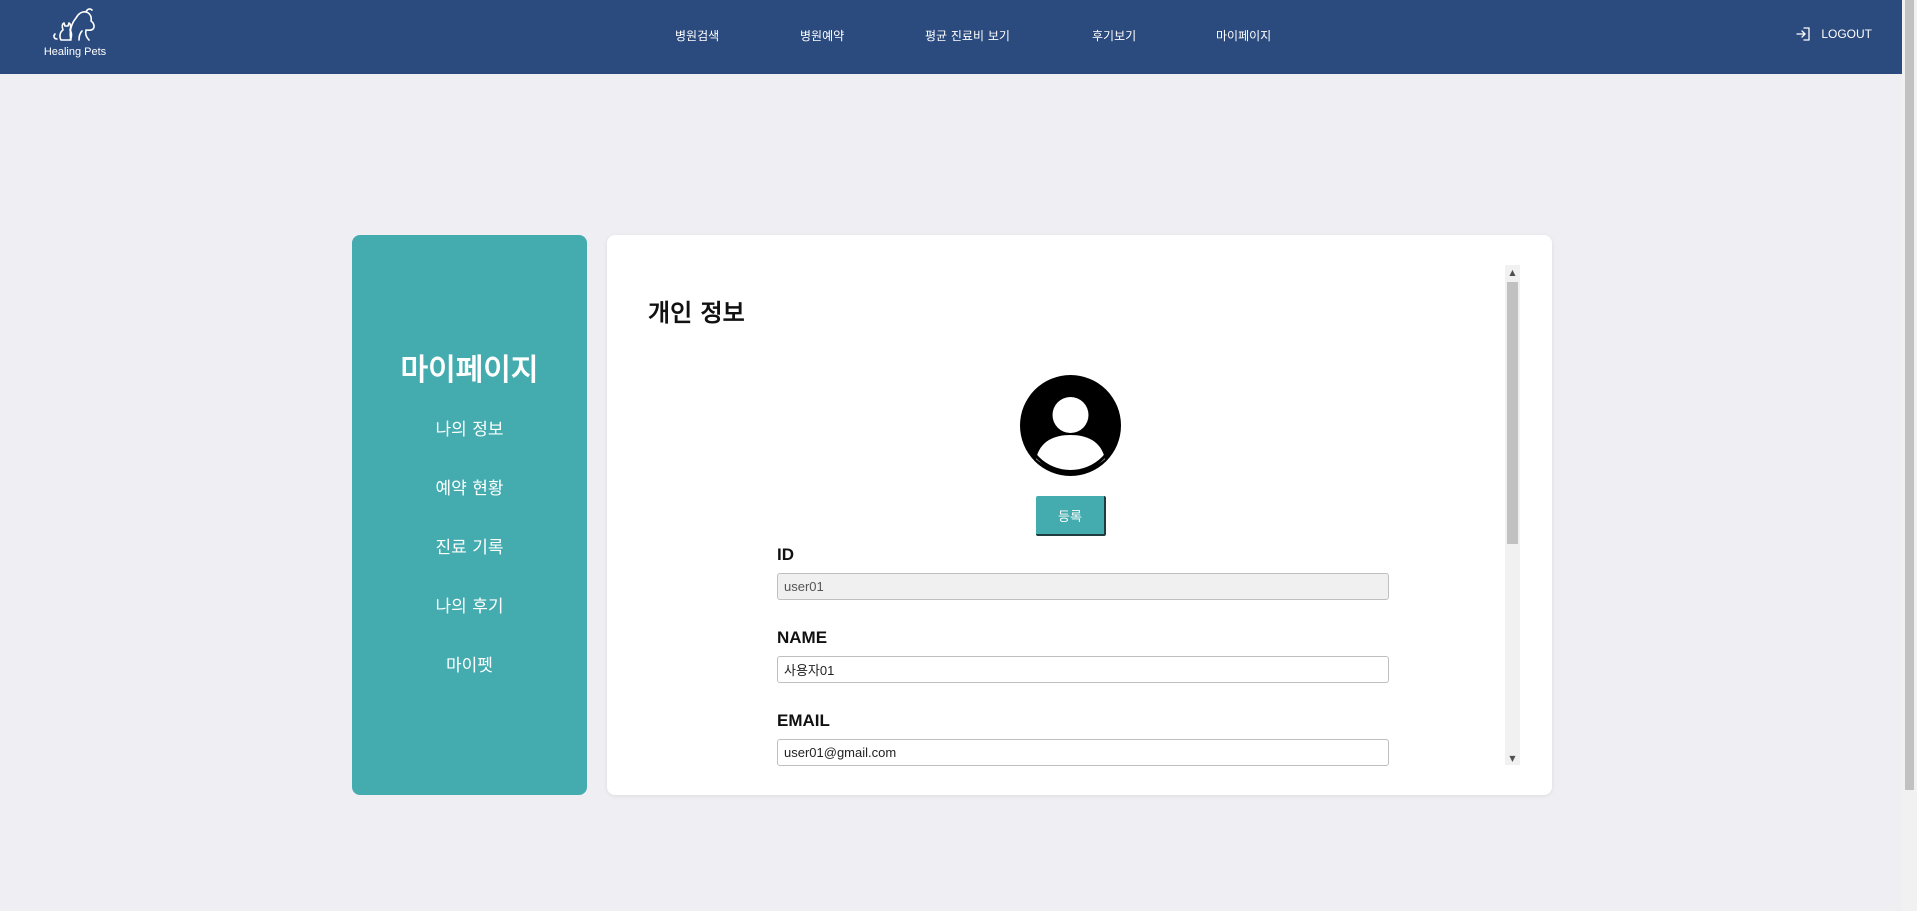  I want to click on nav-hospital-booking: 병원예약, so click(822, 35).